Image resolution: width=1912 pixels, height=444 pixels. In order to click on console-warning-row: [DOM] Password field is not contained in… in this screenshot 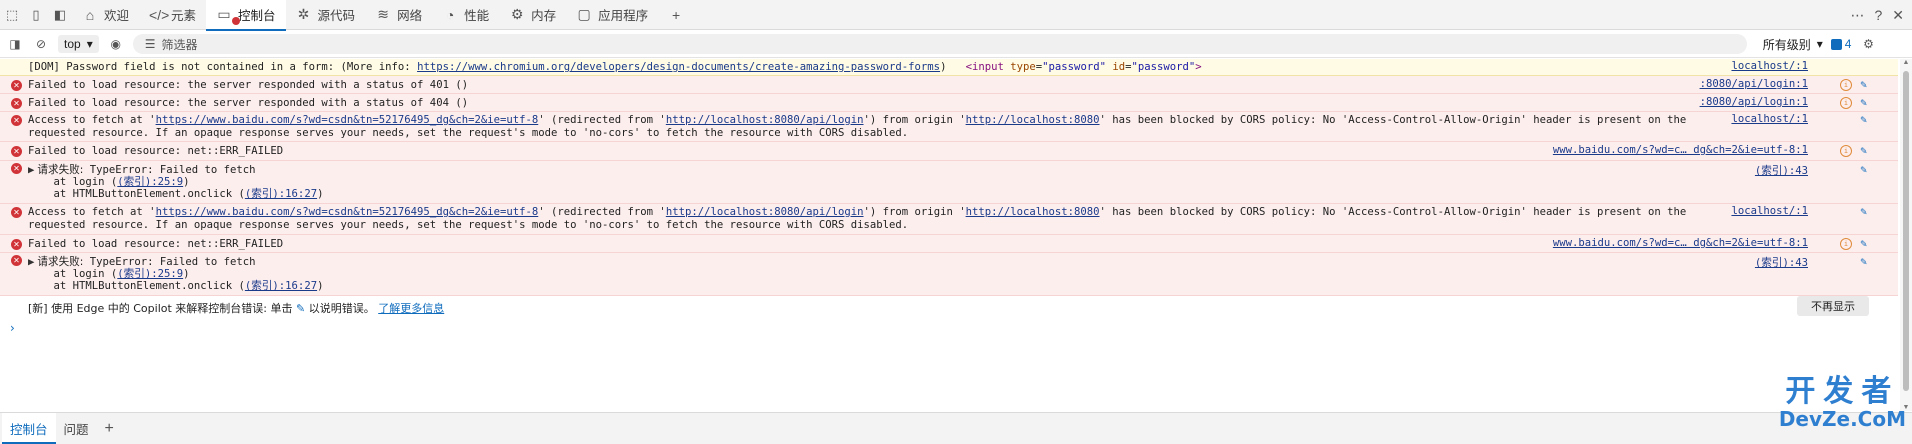, I will do `click(949, 67)`.